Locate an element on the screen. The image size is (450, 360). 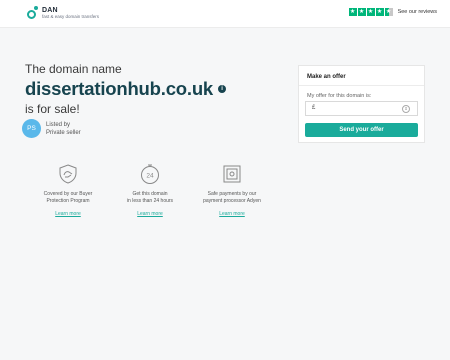
currency-symbol: £ is located at coordinates (314, 108).